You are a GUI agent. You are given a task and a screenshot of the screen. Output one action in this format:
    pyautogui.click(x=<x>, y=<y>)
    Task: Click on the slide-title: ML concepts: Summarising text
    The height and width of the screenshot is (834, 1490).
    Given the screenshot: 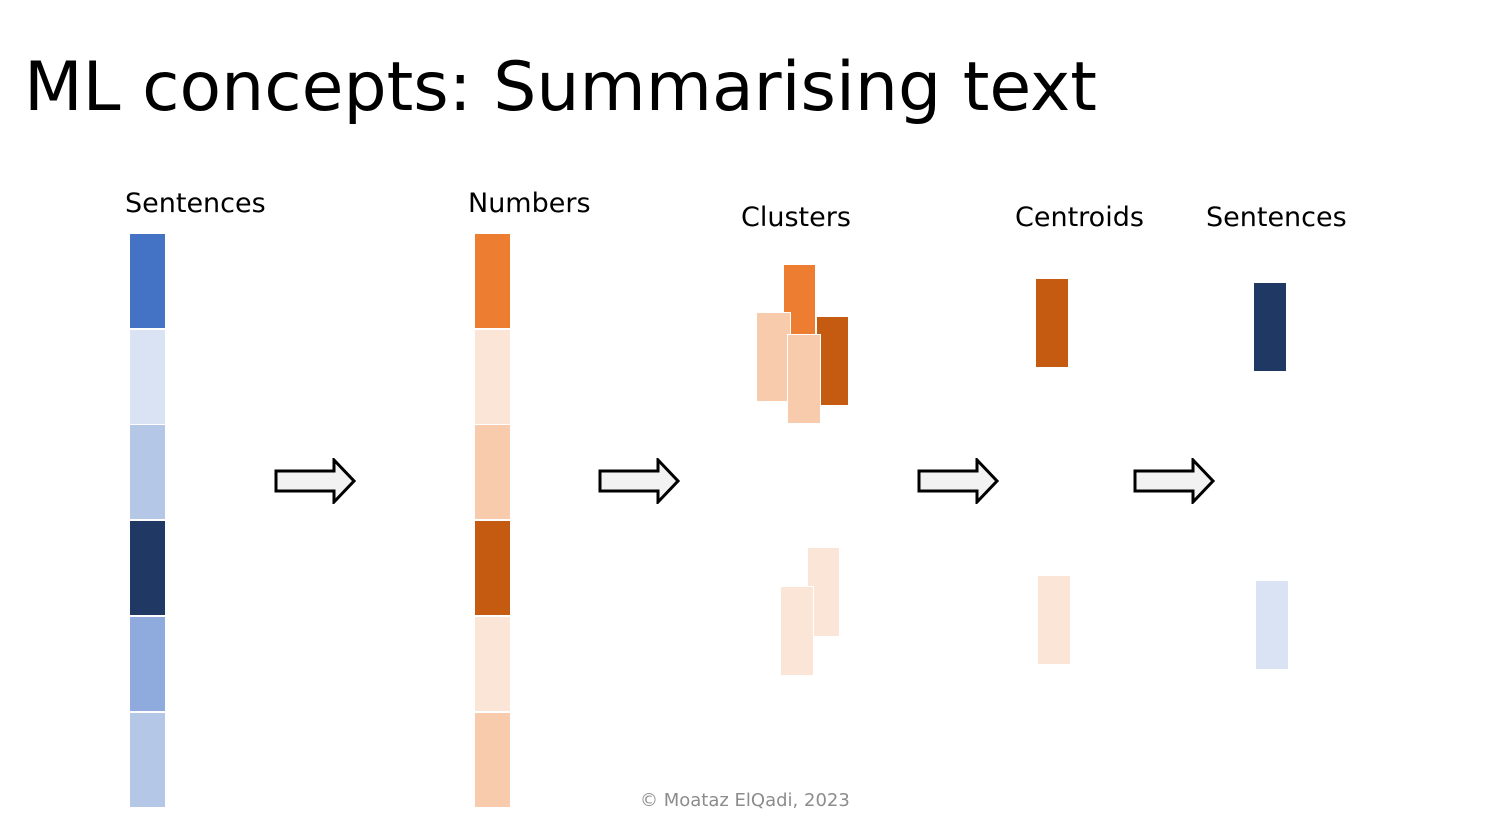 What is the action you would take?
    pyautogui.click(x=560, y=87)
    